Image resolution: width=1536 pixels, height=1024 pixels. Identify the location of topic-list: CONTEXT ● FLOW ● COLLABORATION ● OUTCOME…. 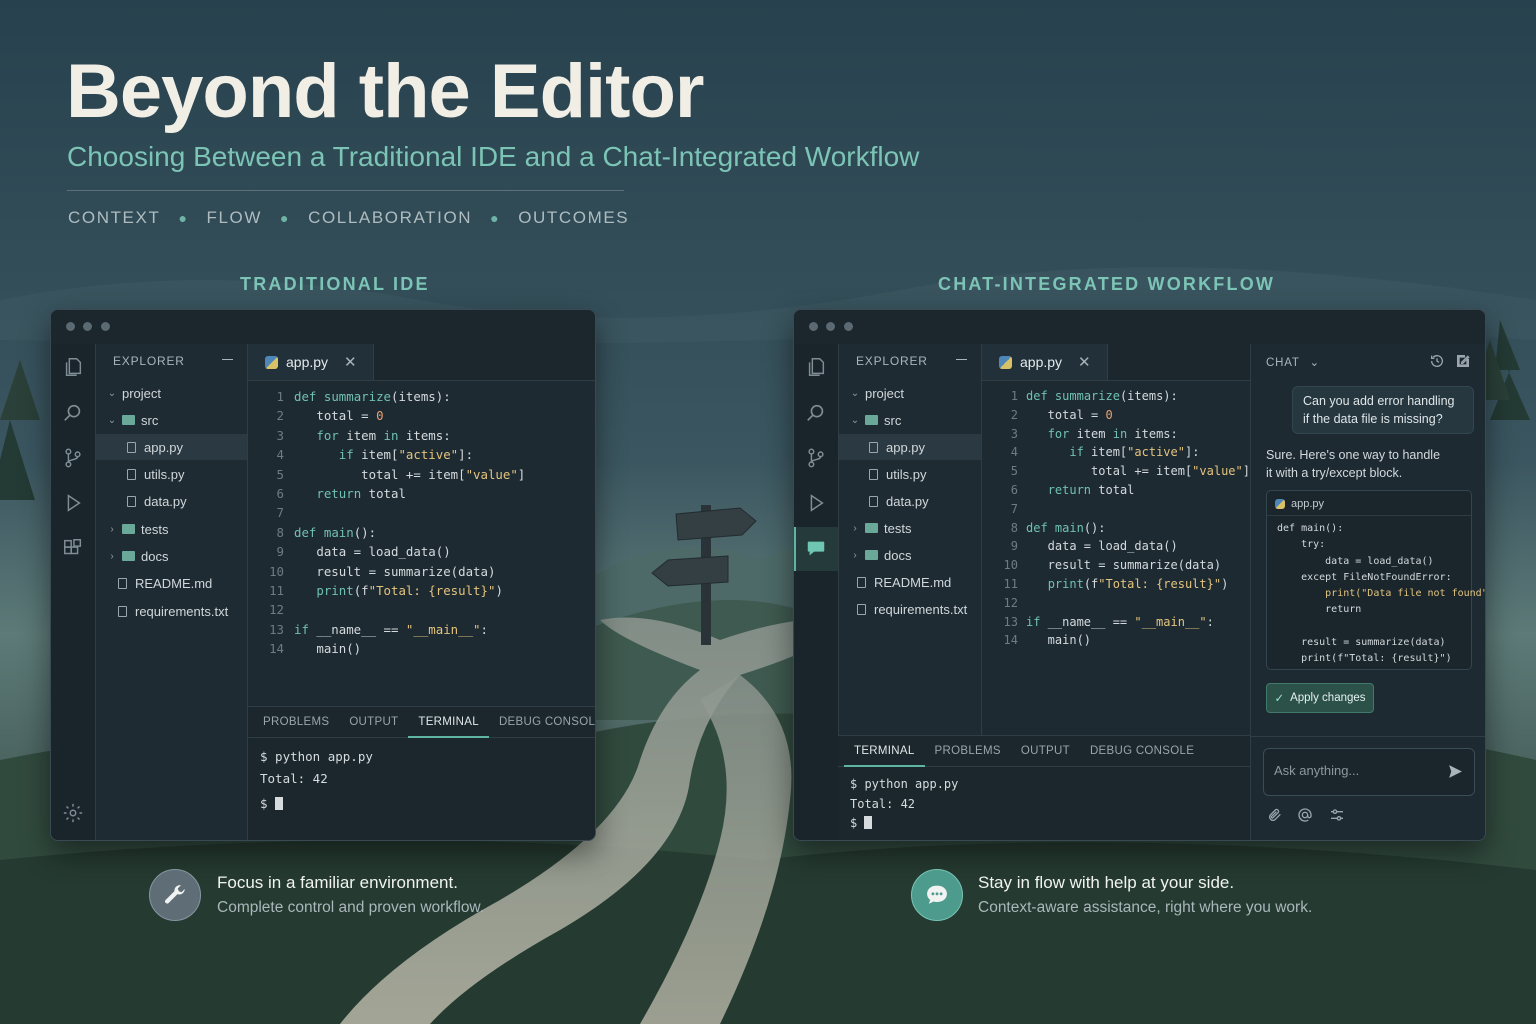
(348, 218).